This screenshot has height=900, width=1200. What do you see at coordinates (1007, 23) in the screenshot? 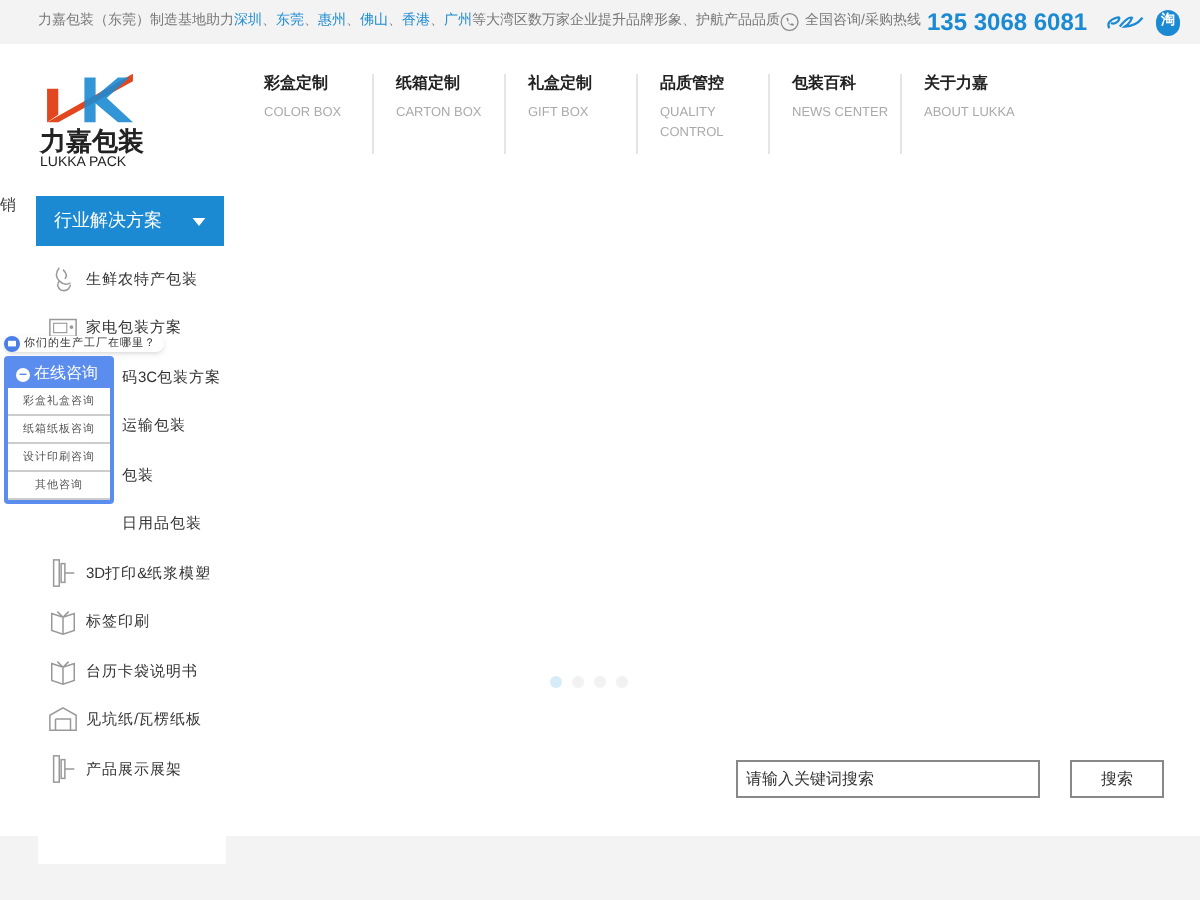
I see `phone-number: 135 3068 6081` at bounding box center [1007, 23].